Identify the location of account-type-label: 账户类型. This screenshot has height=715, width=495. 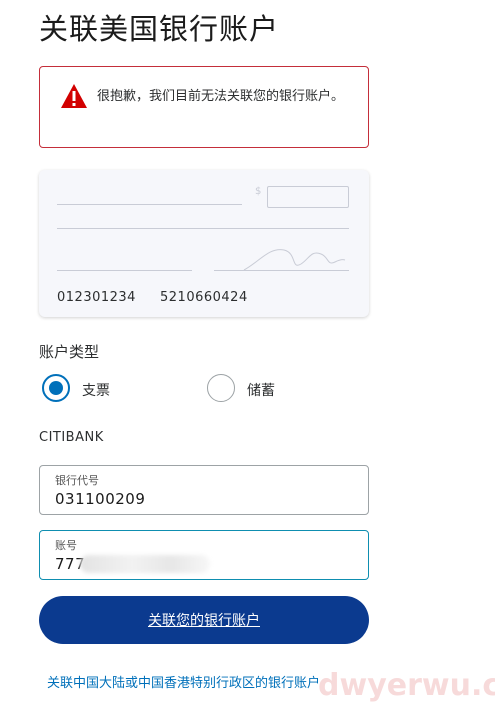
(69, 352).